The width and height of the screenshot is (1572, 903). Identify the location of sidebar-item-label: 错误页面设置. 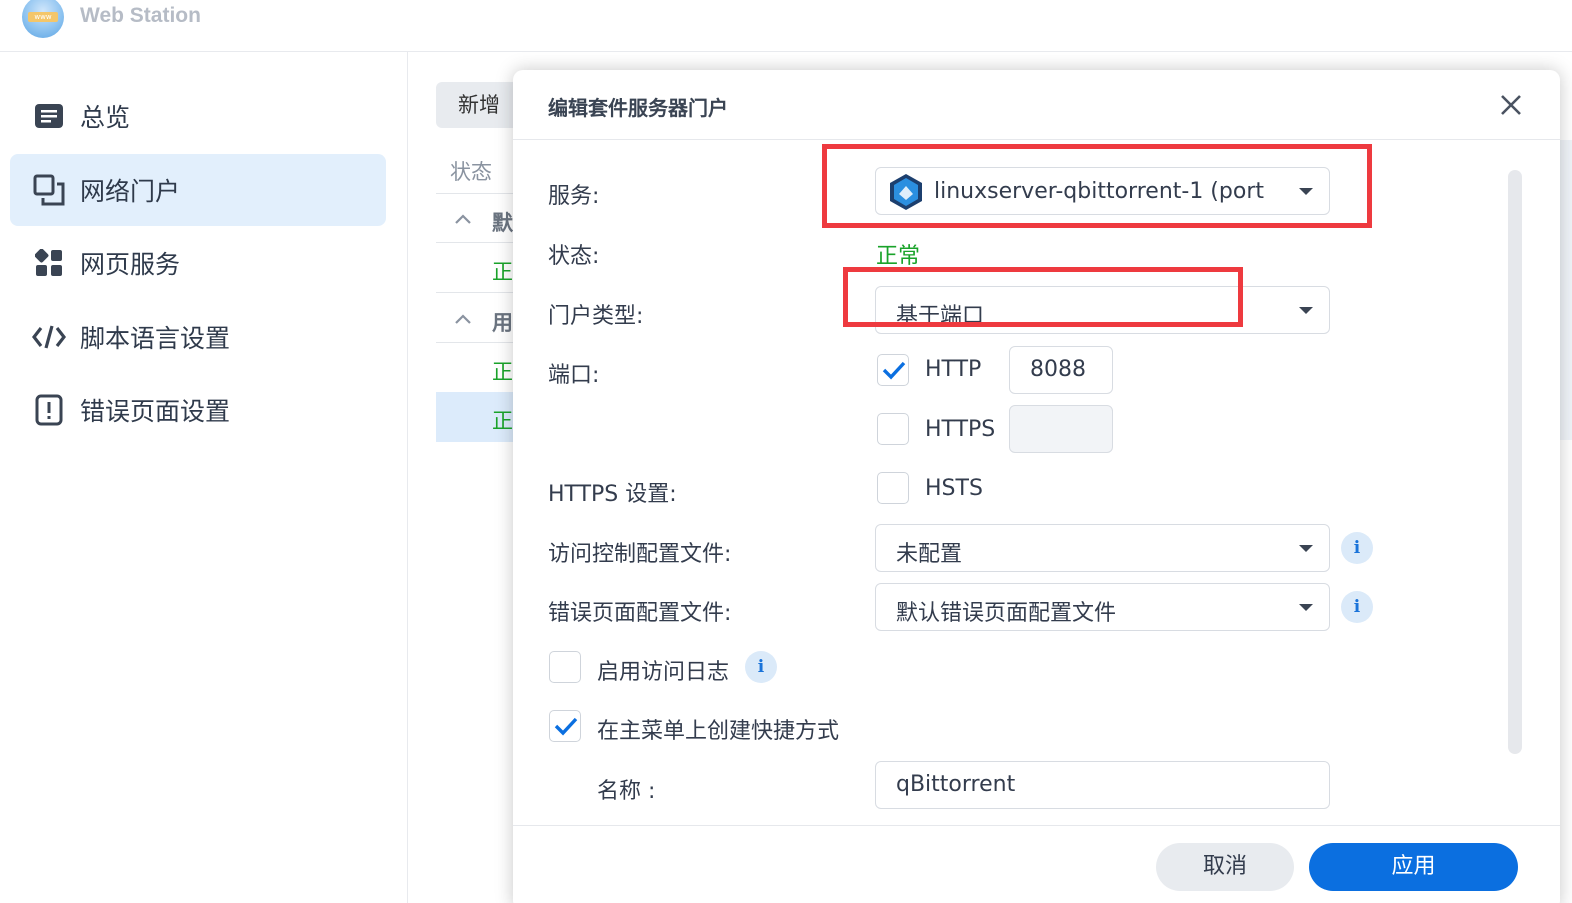
(155, 411).